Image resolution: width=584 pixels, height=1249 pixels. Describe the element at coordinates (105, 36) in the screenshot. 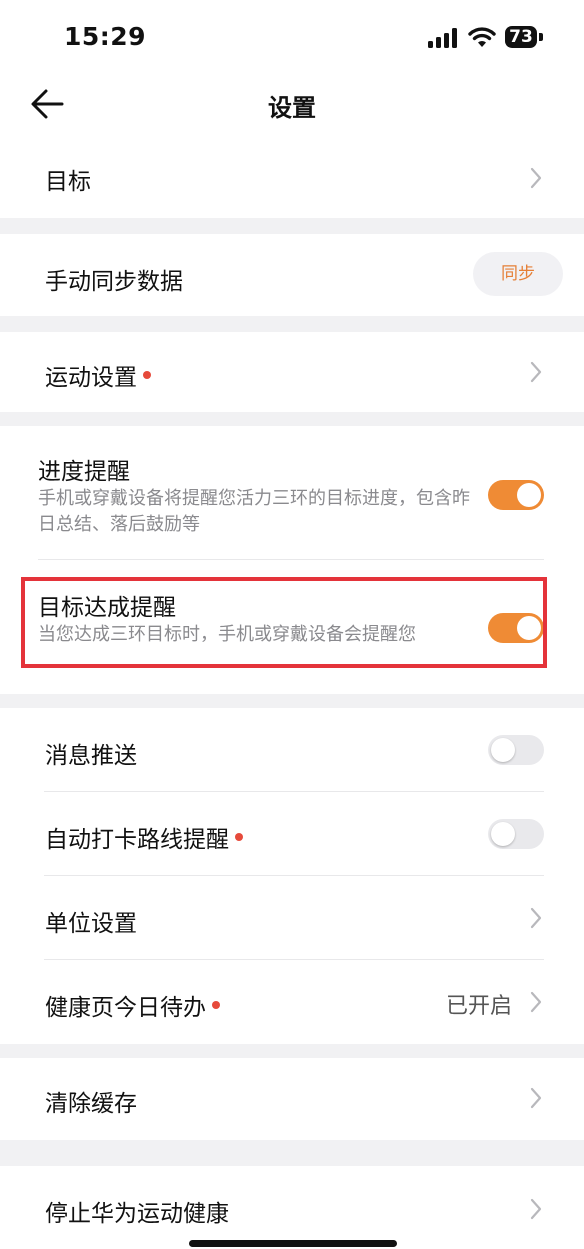

I see `status-time: 15:29` at that location.